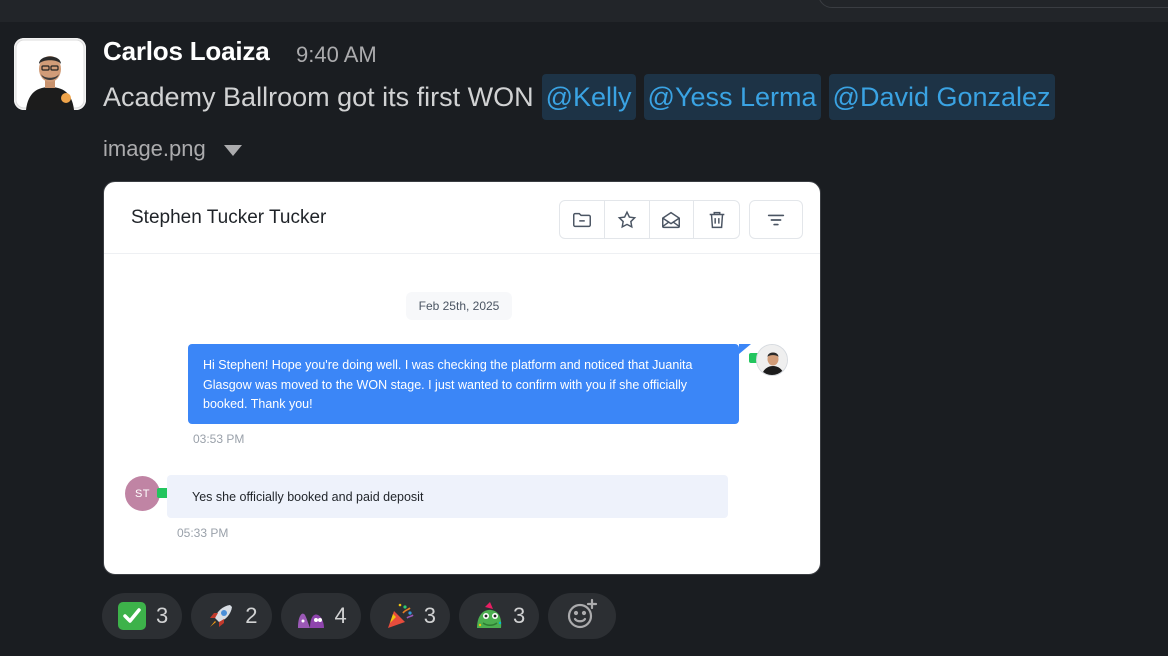 The width and height of the screenshot is (1168, 656). I want to click on top-bar, so click(584, 11).